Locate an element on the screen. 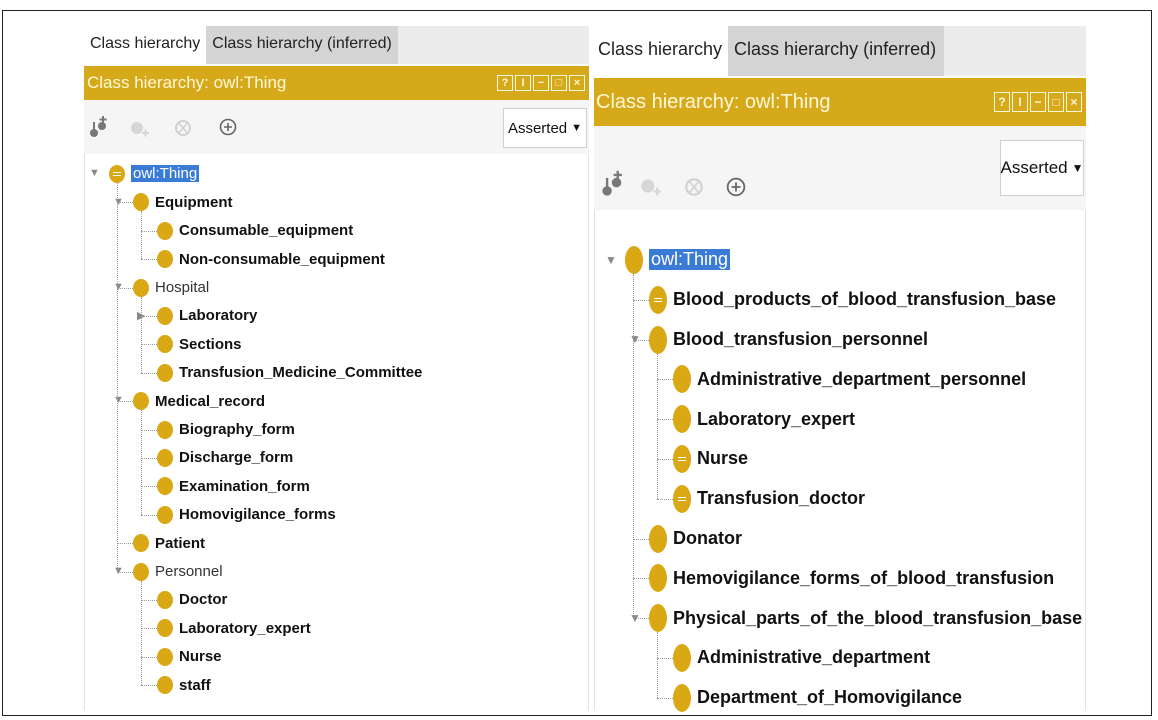 This screenshot has height=720, width=1158. tree-node: Biography_form is located at coordinates (226, 429).